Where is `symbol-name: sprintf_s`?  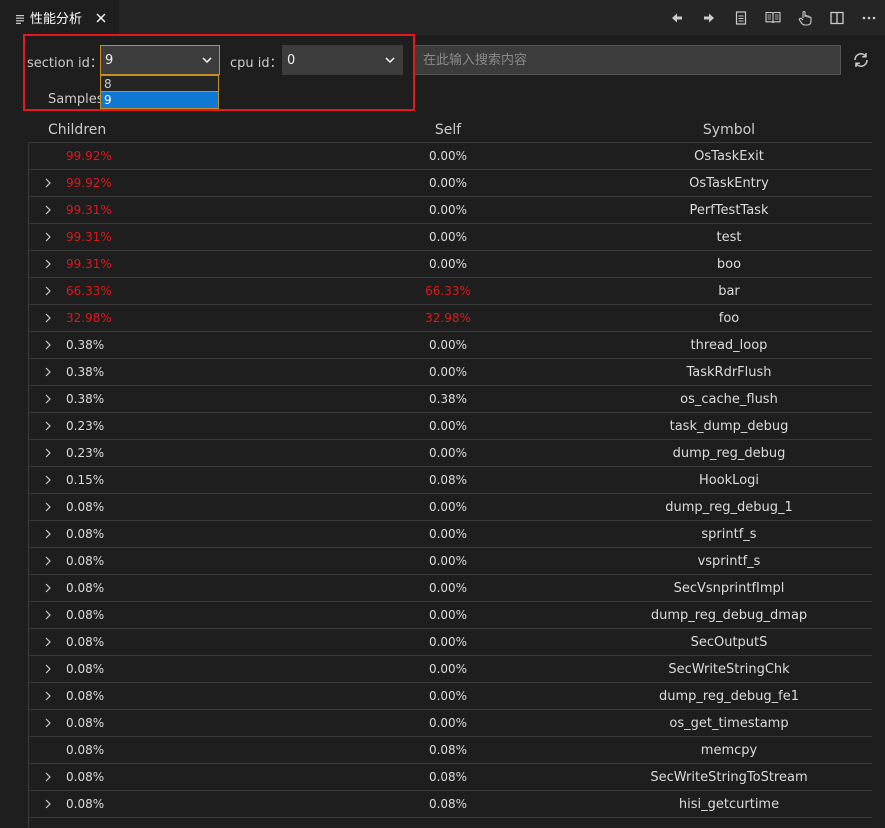 symbol-name: sprintf_s is located at coordinates (729, 534).